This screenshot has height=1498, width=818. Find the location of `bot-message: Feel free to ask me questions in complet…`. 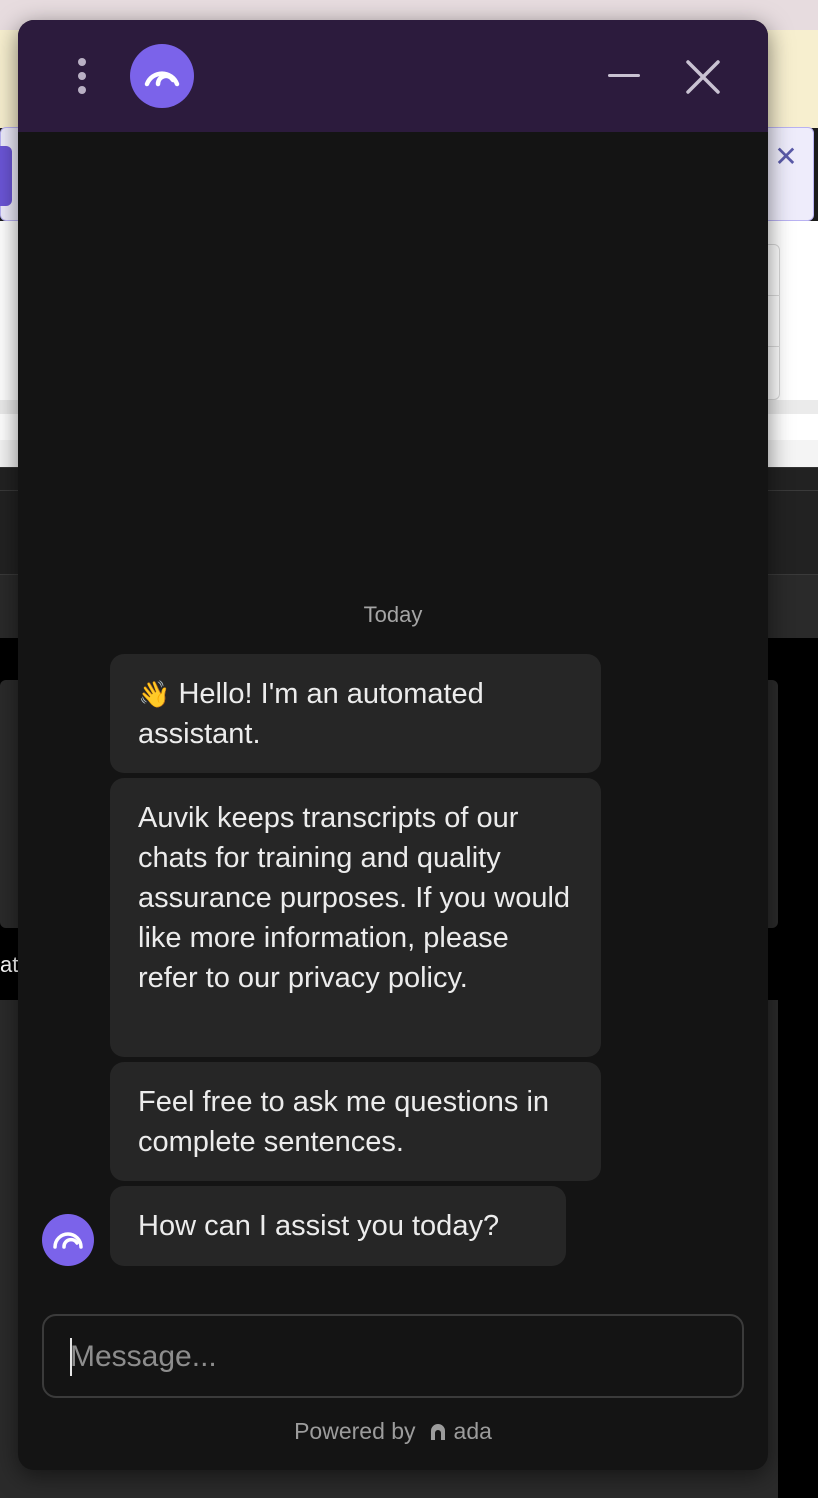

bot-message: Feel free to ask me questions in complet… is located at coordinates (355, 1121).